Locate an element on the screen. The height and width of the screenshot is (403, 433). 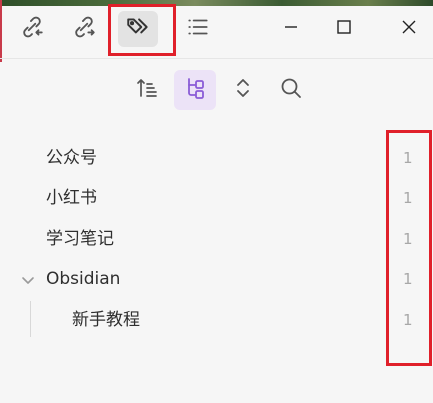
tag-row: 小红书 1 is located at coordinates (216, 198).